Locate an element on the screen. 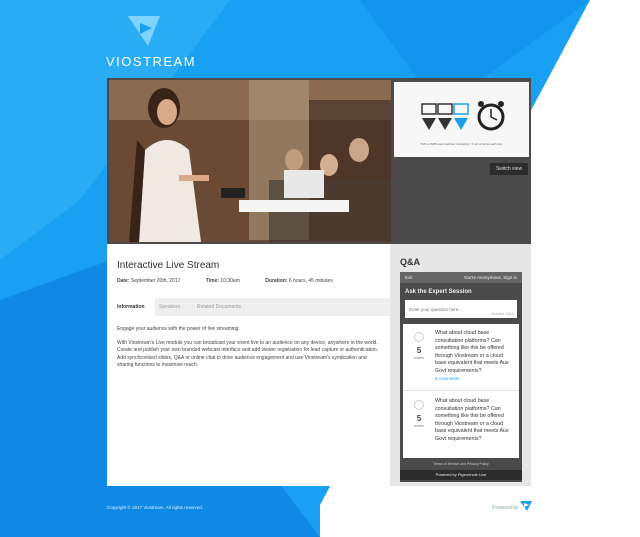 The width and height of the screenshot is (640, 537). duration-value: 6 hours, 45 minutes is located at coordinates (310, 281).